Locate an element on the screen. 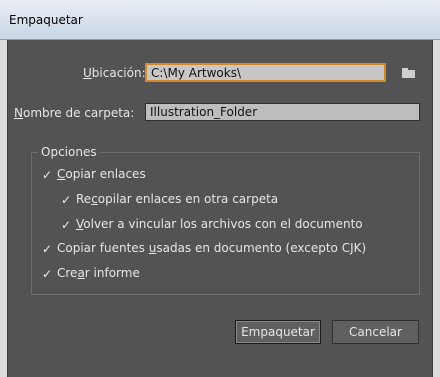 The image size is (440, 377). package-button: Empaquetar is located at coordinates (278, 332).